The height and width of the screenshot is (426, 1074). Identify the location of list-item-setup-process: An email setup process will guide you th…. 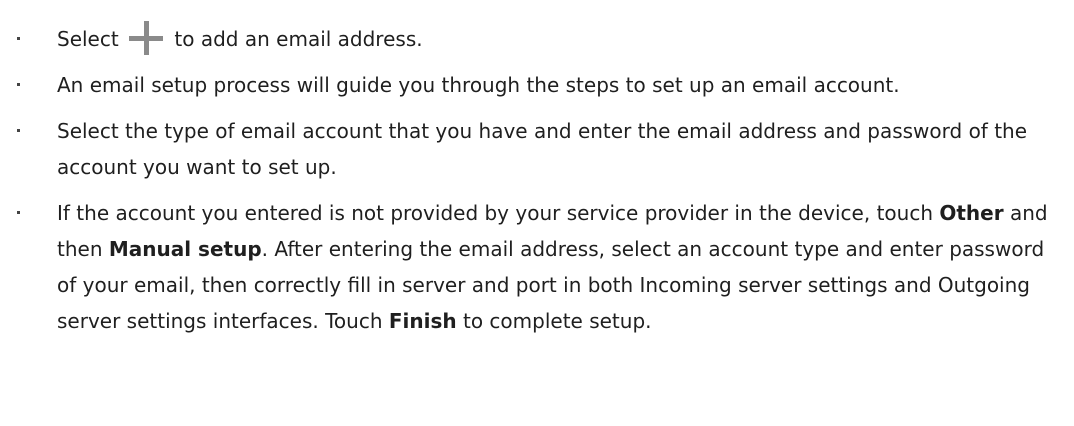
(537, 85).